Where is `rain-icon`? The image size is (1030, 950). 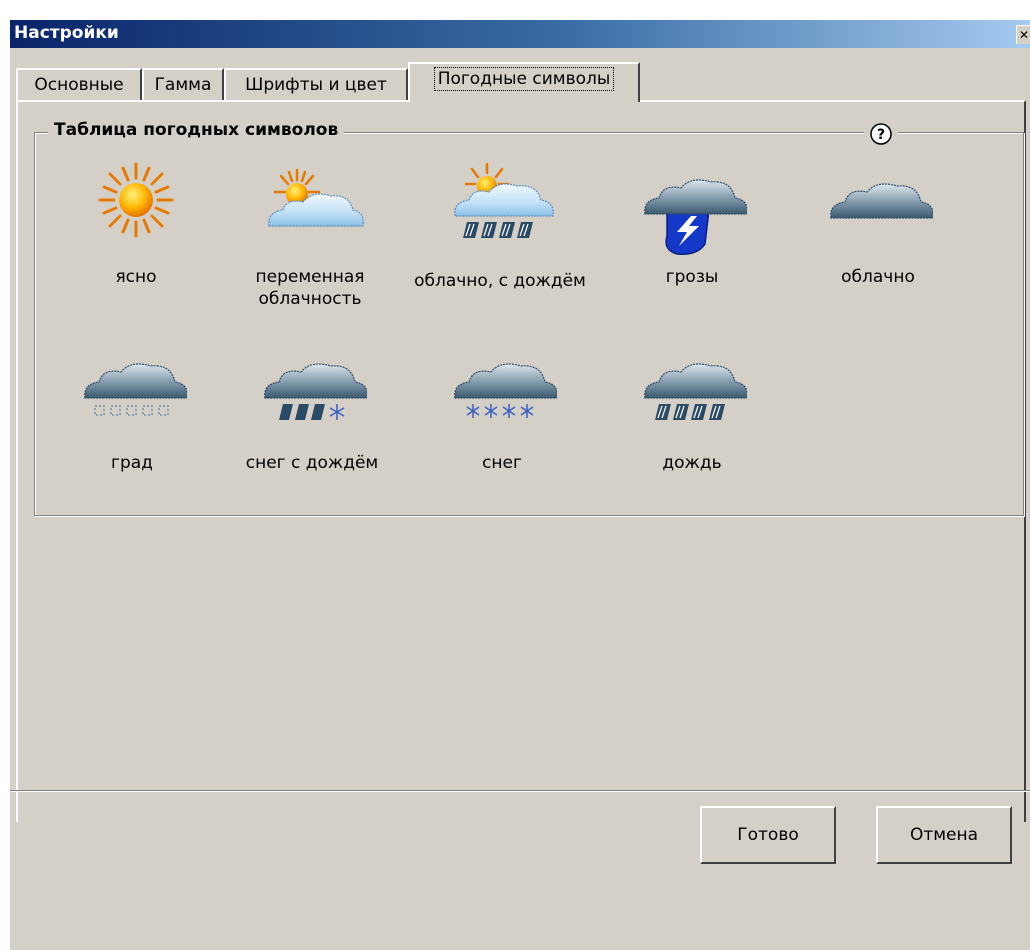 rain-icon is located at coordinates (695, 391).